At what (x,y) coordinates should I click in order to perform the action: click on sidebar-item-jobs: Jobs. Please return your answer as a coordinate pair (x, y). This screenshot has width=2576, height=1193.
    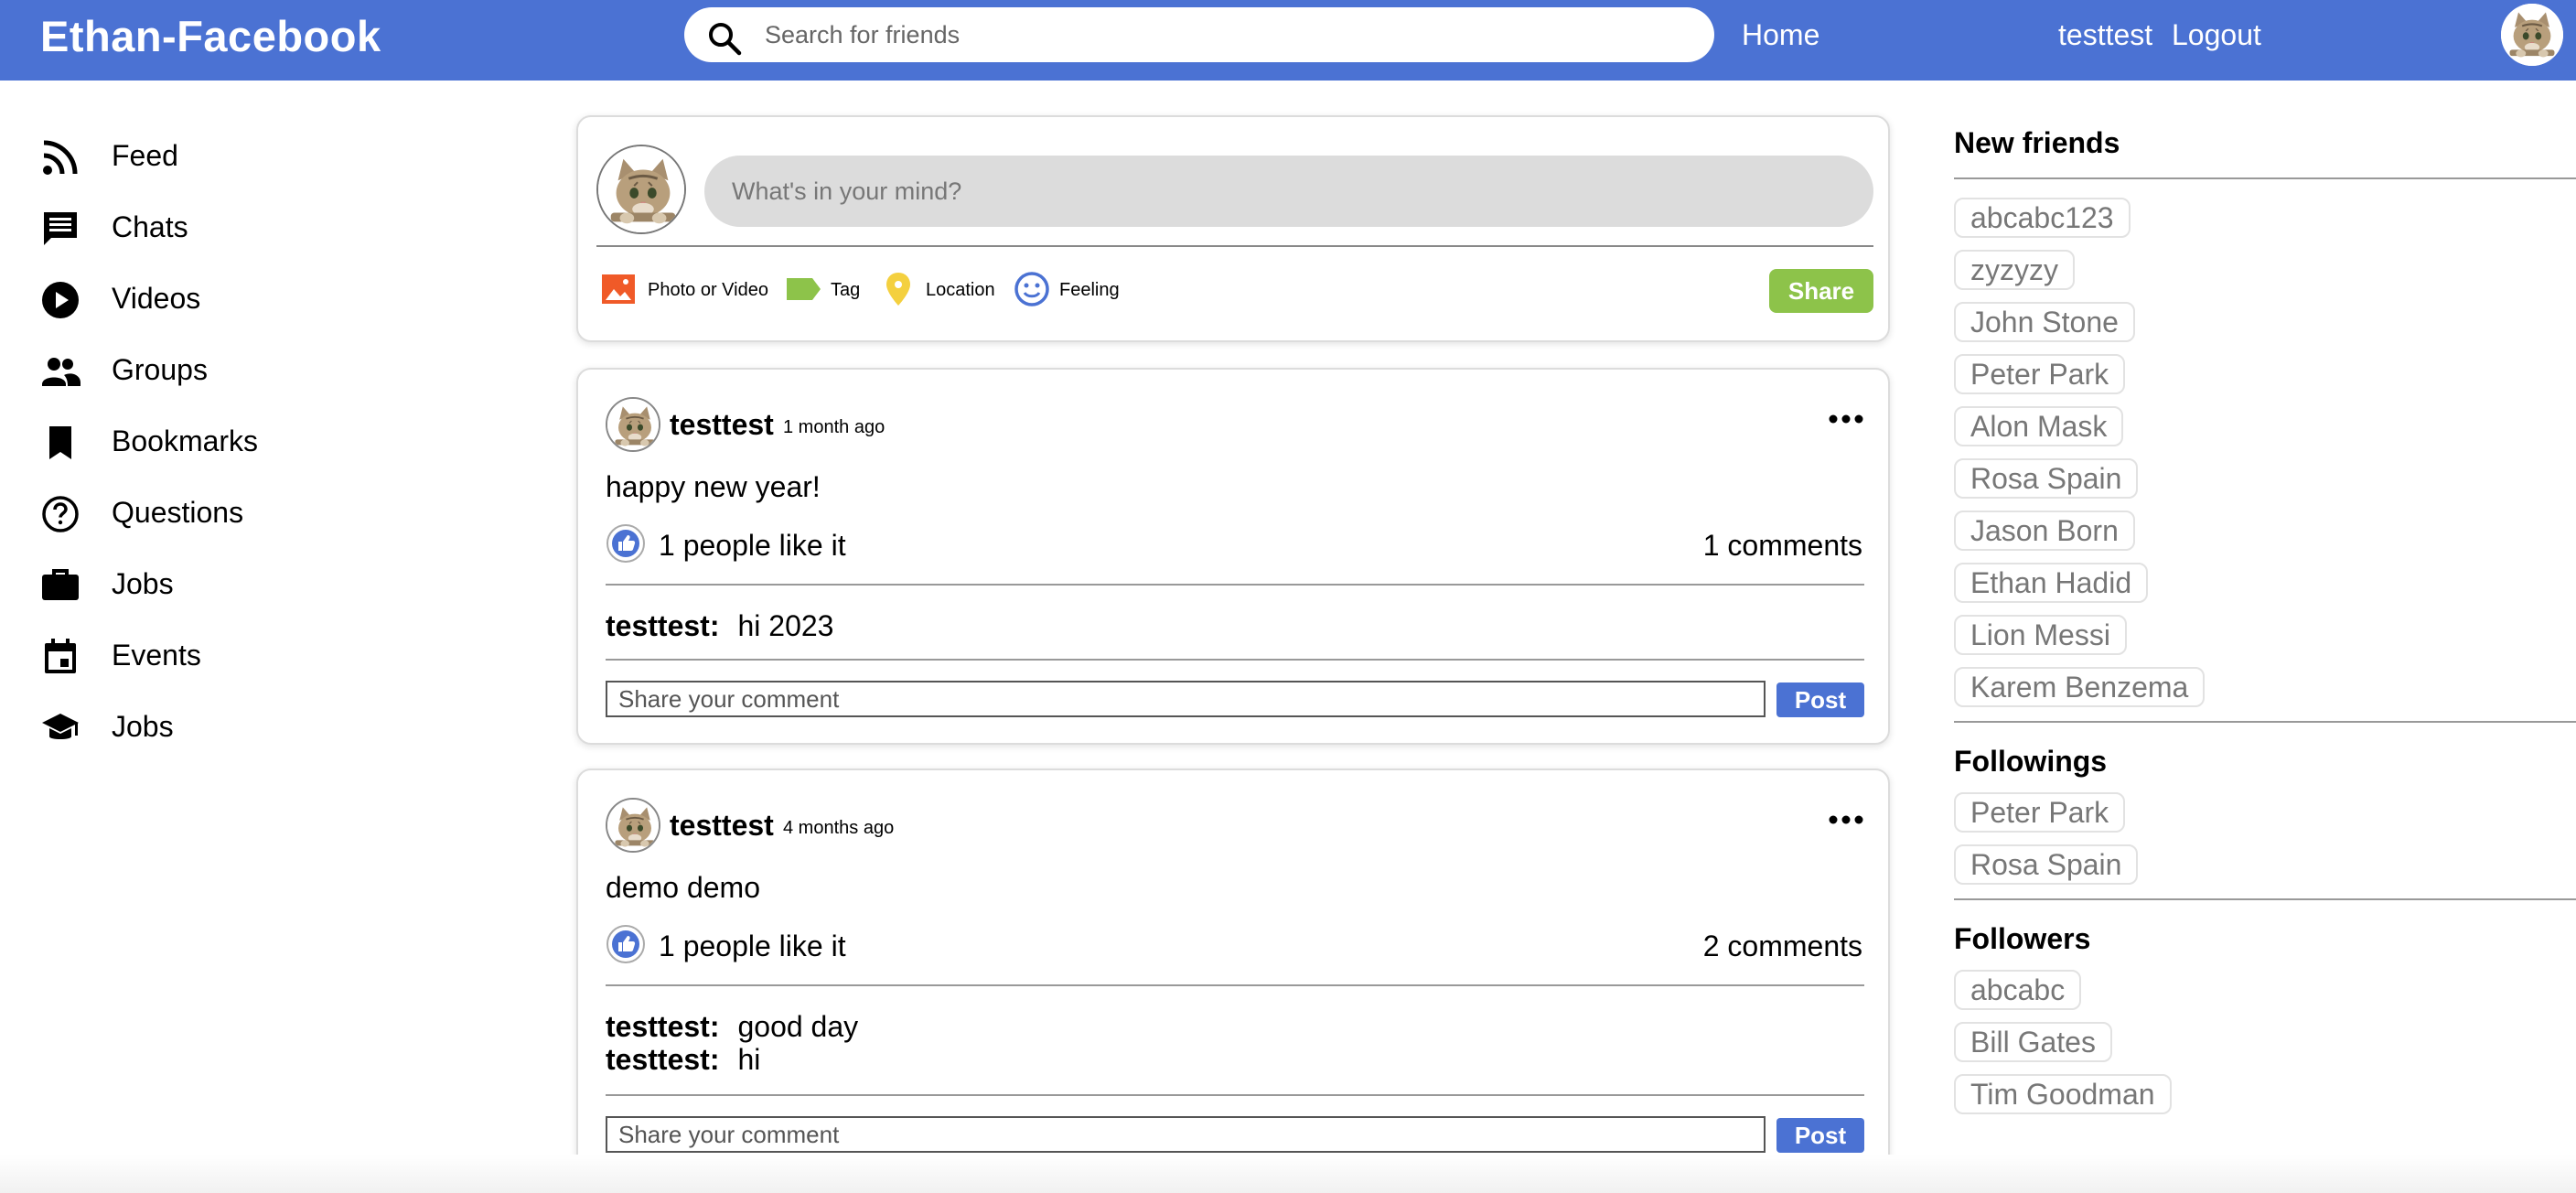
    Looking at the image, I should click on (260, 583).